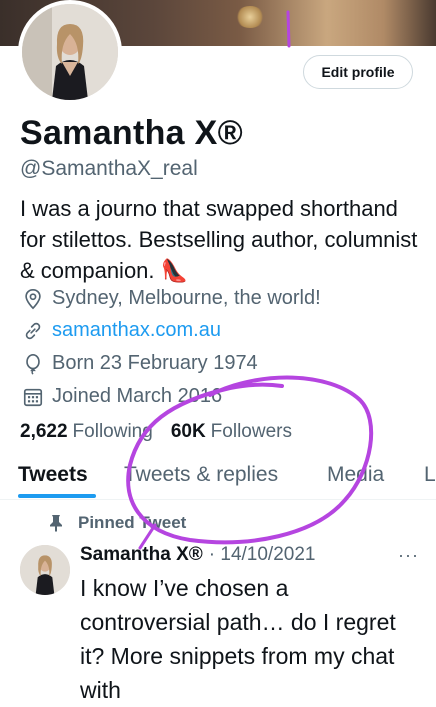 The image size is (436, 707). I want to click on link-icon, so click(33, 330).